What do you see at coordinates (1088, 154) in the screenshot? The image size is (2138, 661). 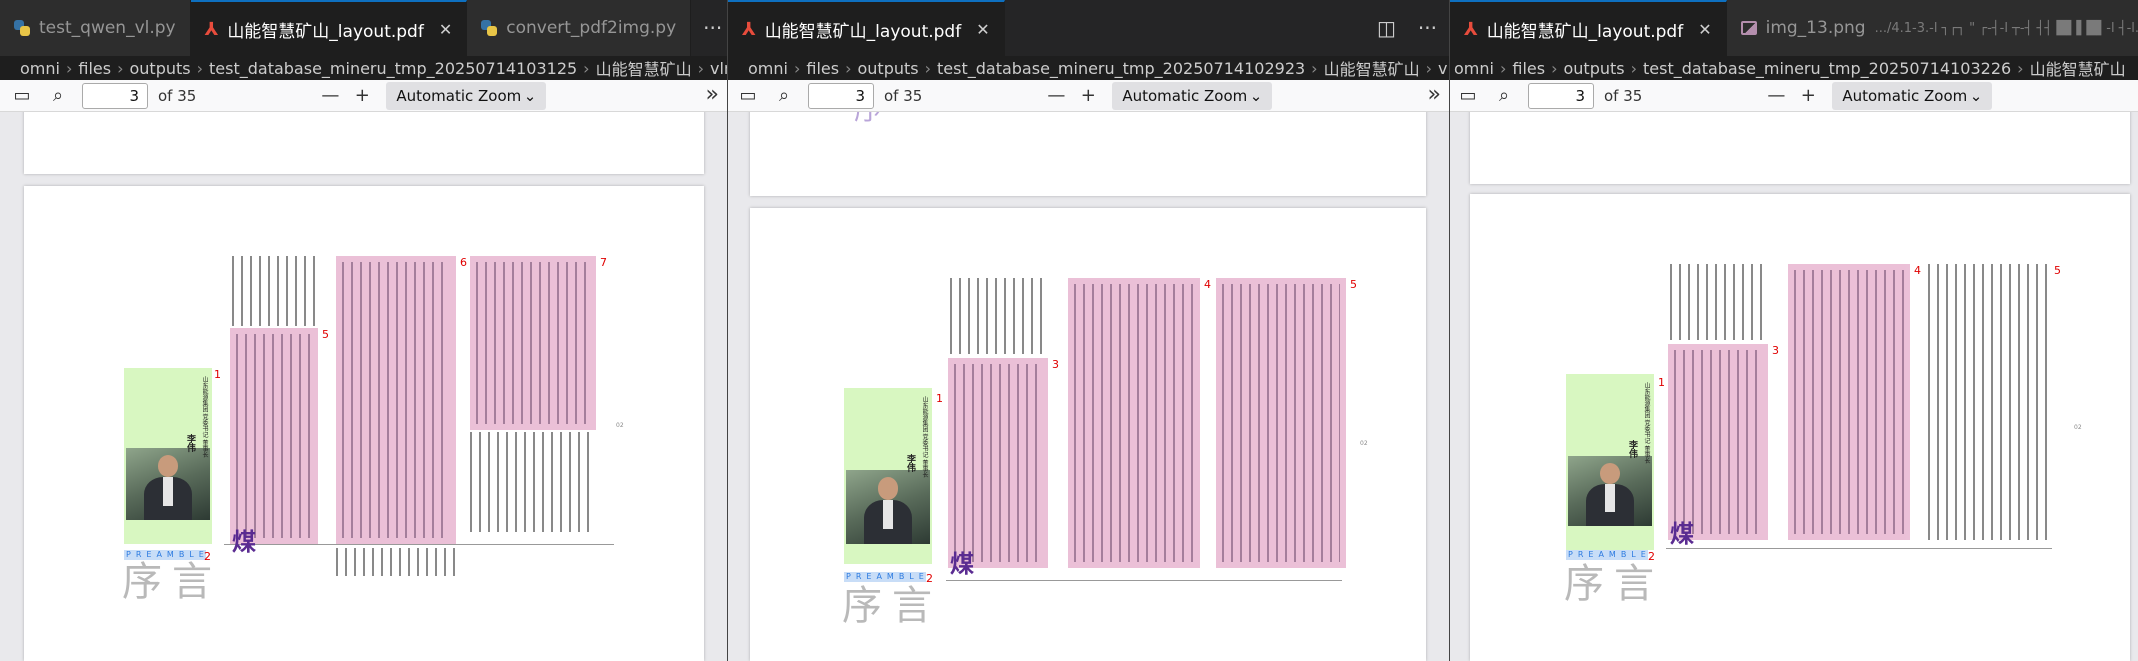 I see `pdf-page-2: 序` at bounding box center [1088, 154].